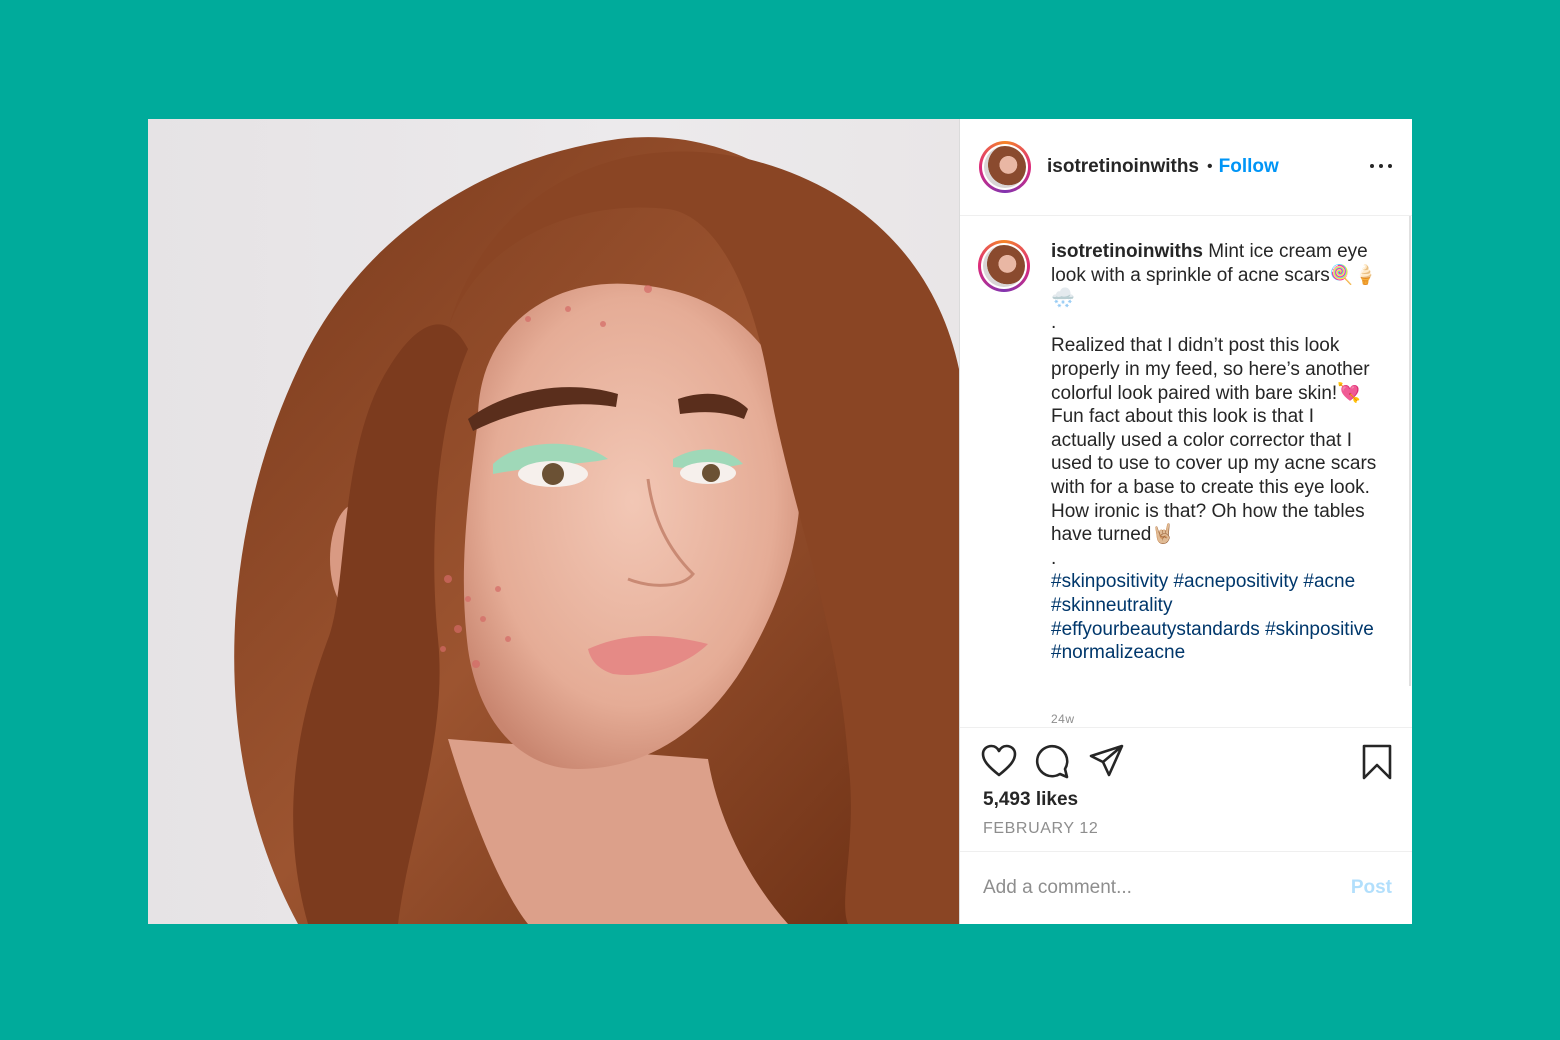  I want to click on post-header: isotretinoinwiths • Follow, so click(1186, 167).